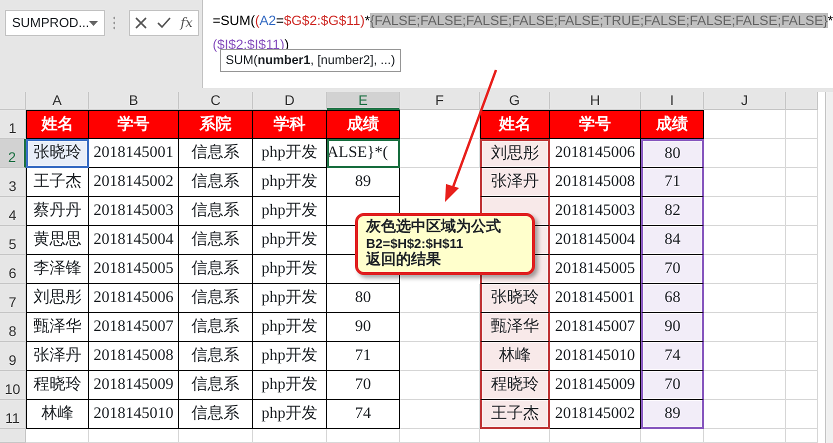 Image resolution: width=833 pixels, height=443 pixels. What do you see at coordinates (134, 298) in the screenshot?
I see `table-cell: 2018145006` at bounding box center [134, 298].